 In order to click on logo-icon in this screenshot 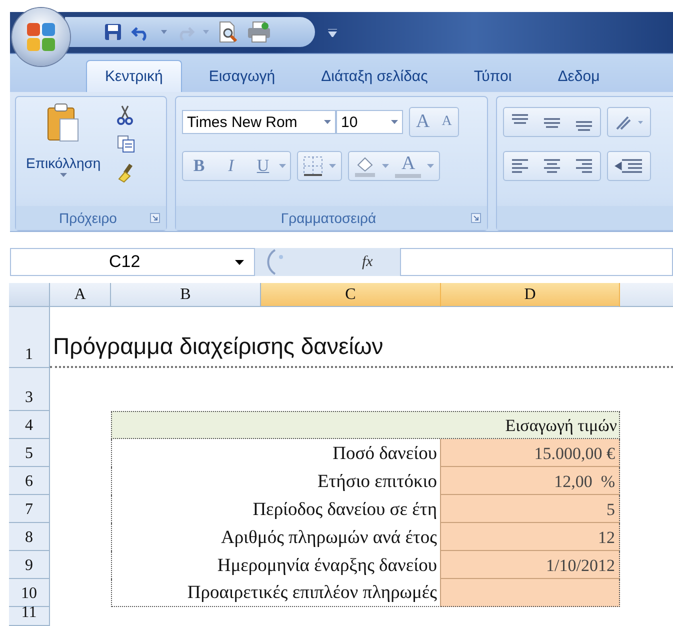, I will do `click(41, 37)`.